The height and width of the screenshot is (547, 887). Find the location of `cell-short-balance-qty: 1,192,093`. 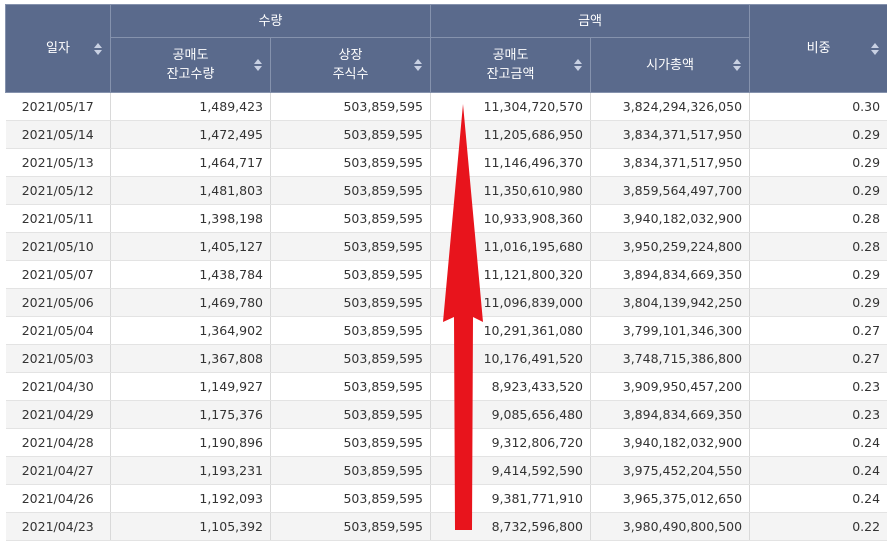

cell-short-balance-qty: 1,192,093 is located at coordinates (190, 498).